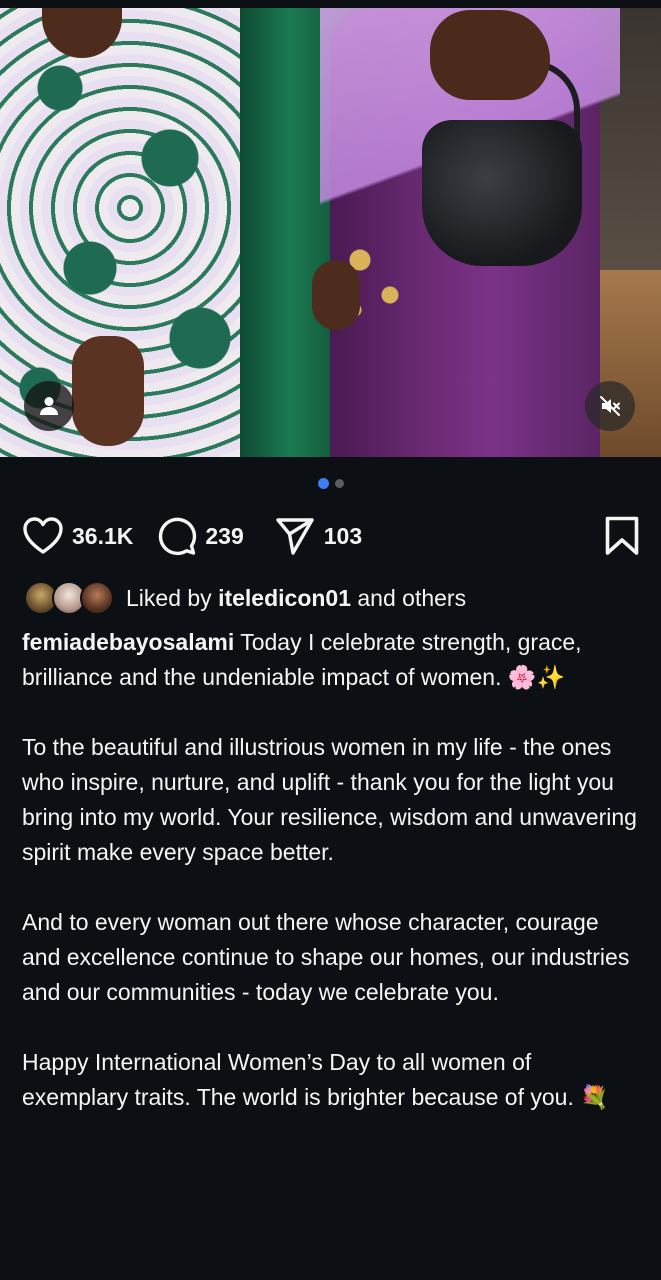 Image resolution: width=661 pixels, height=1280 pixels. I want to click on shares-count: 103, so click(343, 536).